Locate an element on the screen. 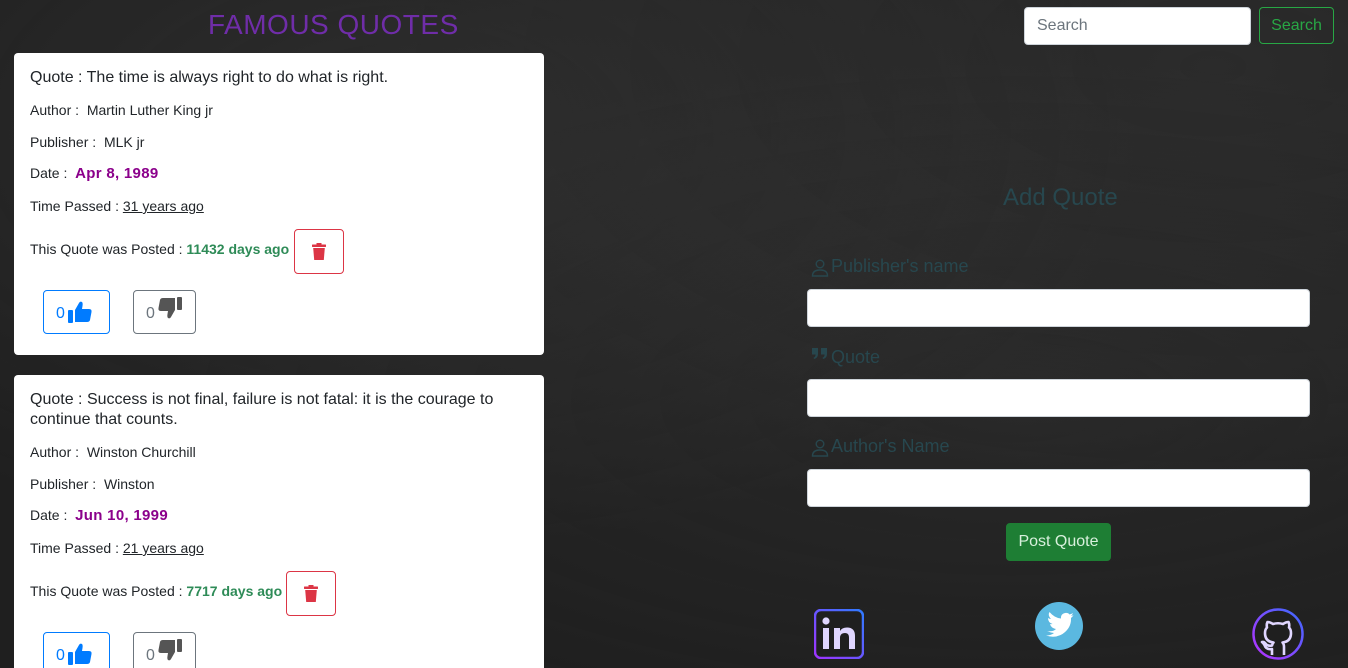 This screenshot has width=1348, height=668. posted-row: This Quote was Posted : 11432 days ago is located at coordinates (159, 249).